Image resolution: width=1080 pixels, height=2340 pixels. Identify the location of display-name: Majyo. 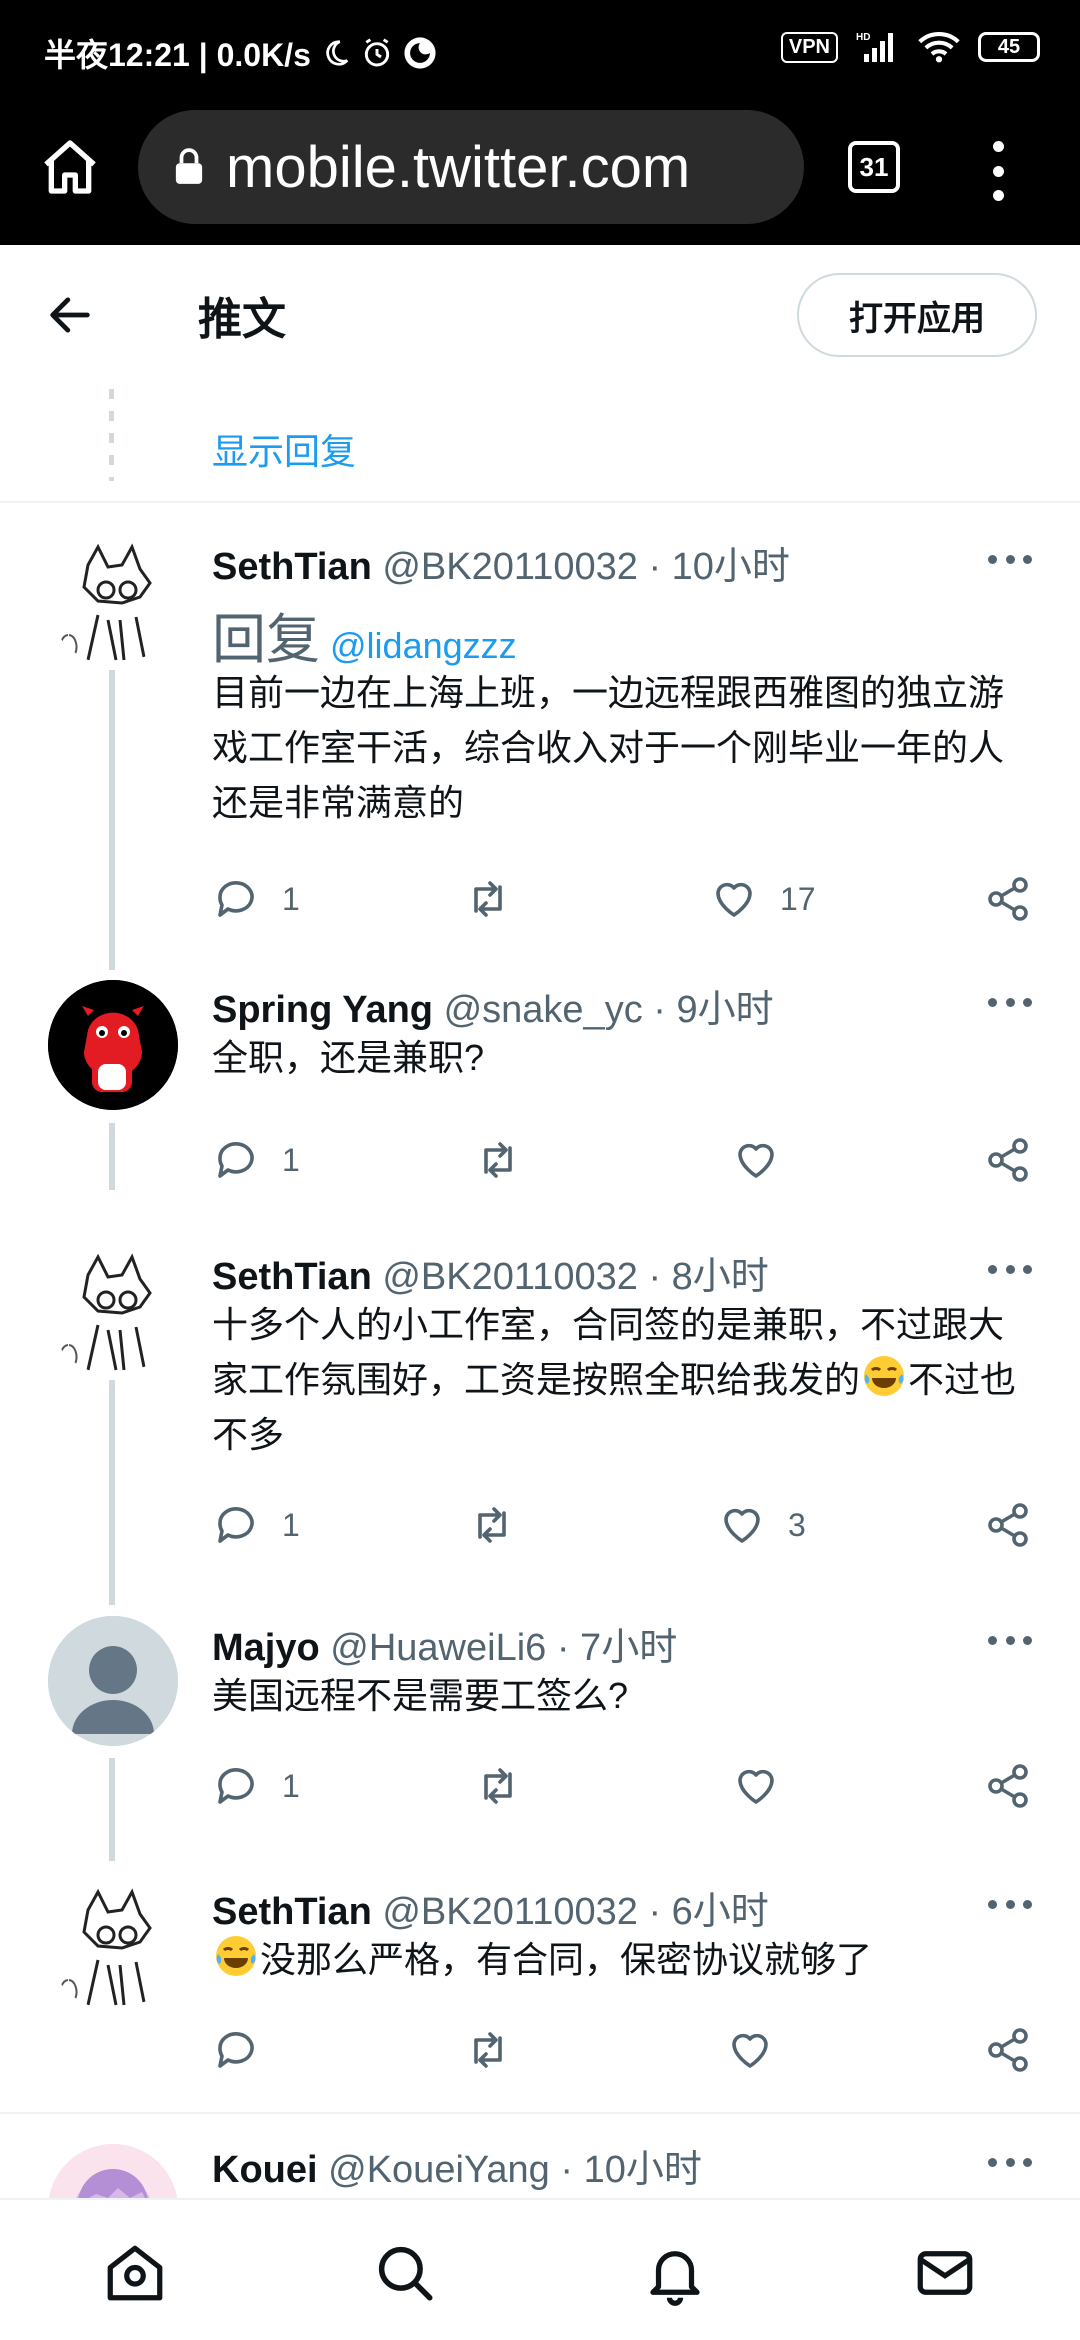
(266, 1648).